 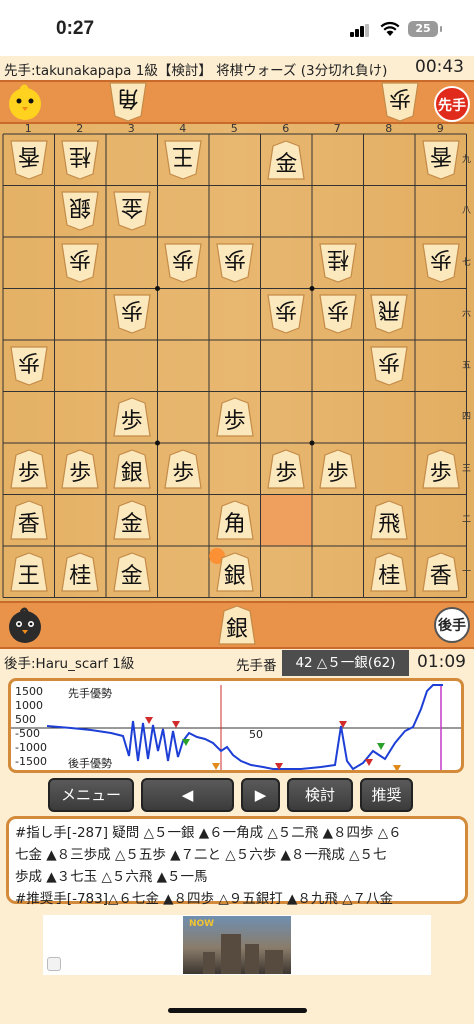 I want to click on graph-sente-label: 先手優勢, so click(x=90, y=693).